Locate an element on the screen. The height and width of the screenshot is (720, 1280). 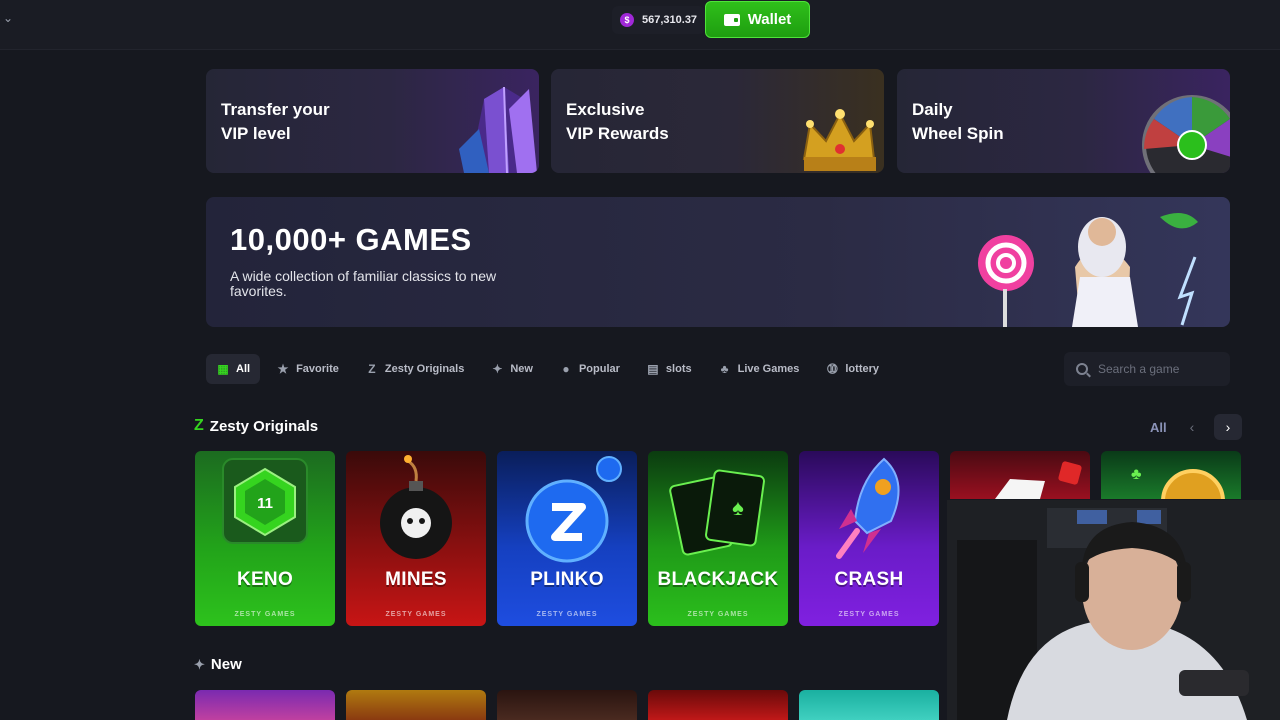
tab-lottery: ➉ lottery is located at coordinates (852, 369).